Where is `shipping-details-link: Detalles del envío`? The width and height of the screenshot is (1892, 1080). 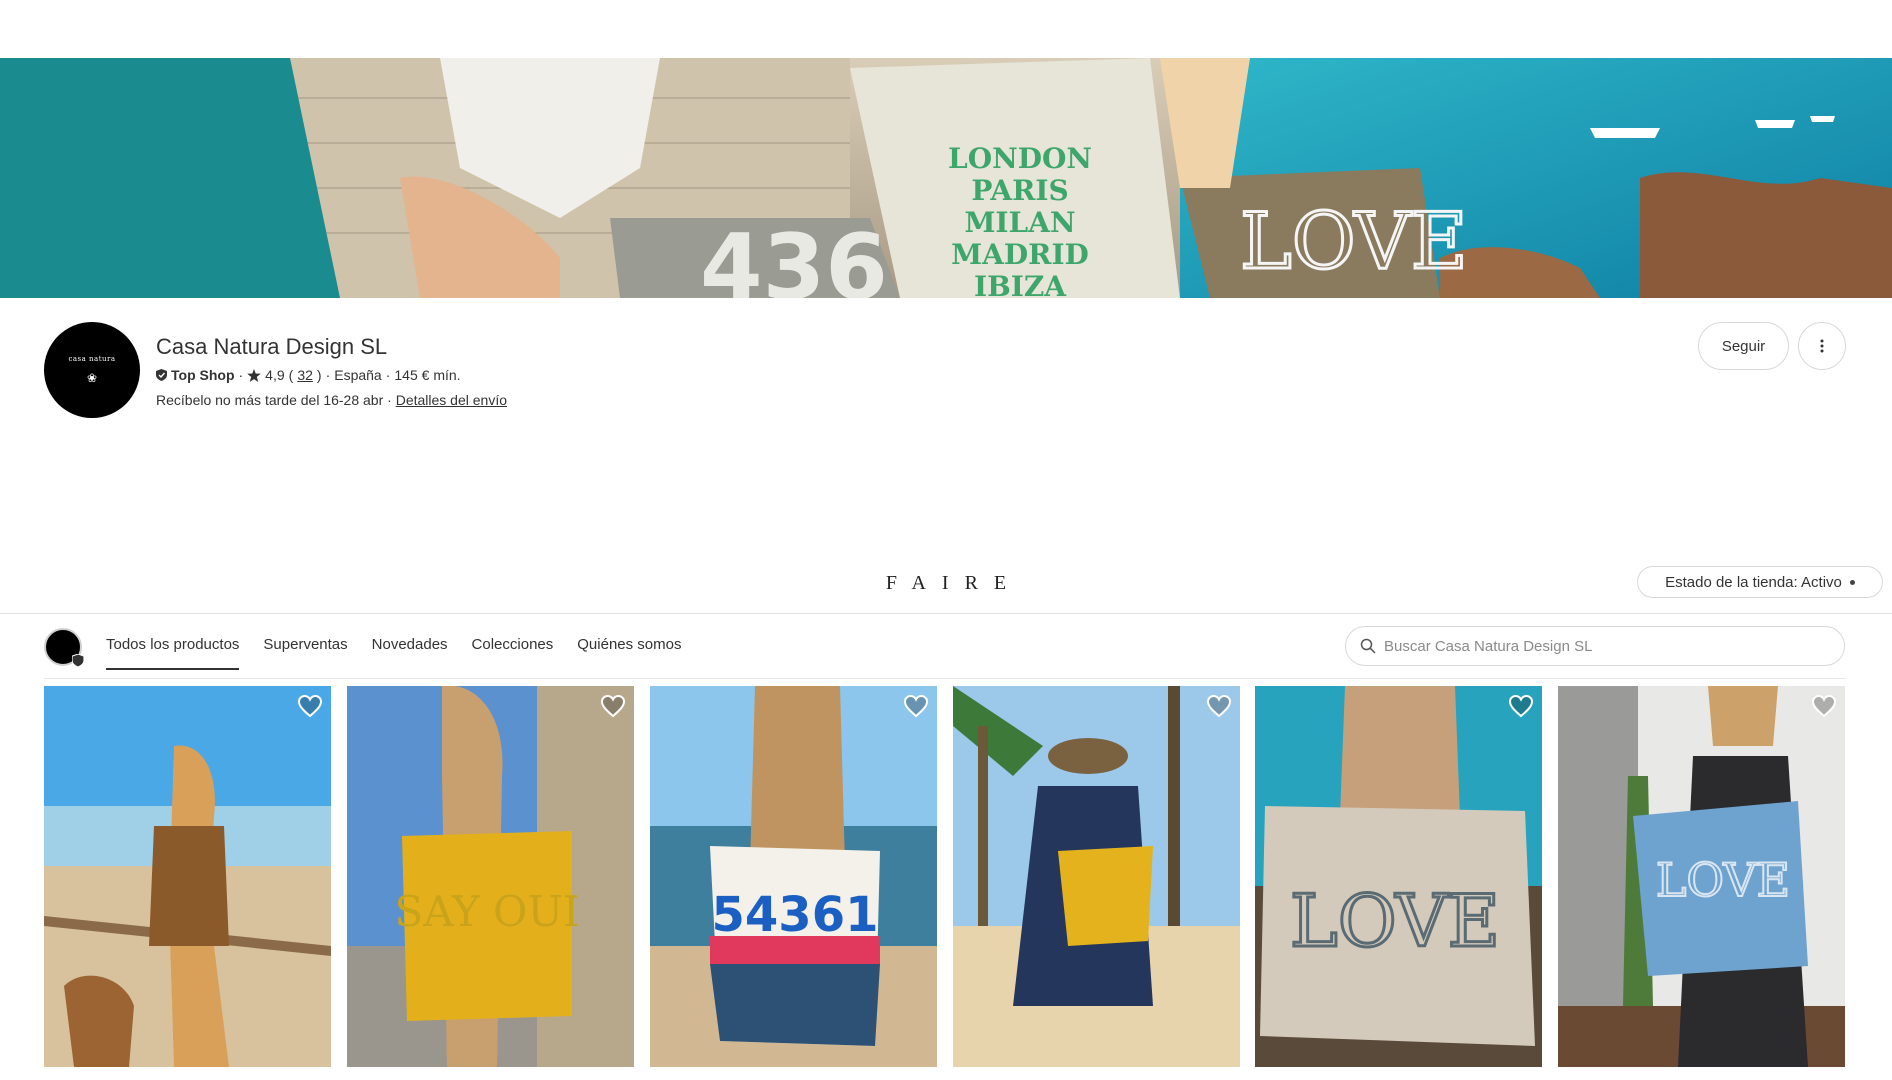 shipping-details-link: Detalles del envío is located at coordinates (451, 400).